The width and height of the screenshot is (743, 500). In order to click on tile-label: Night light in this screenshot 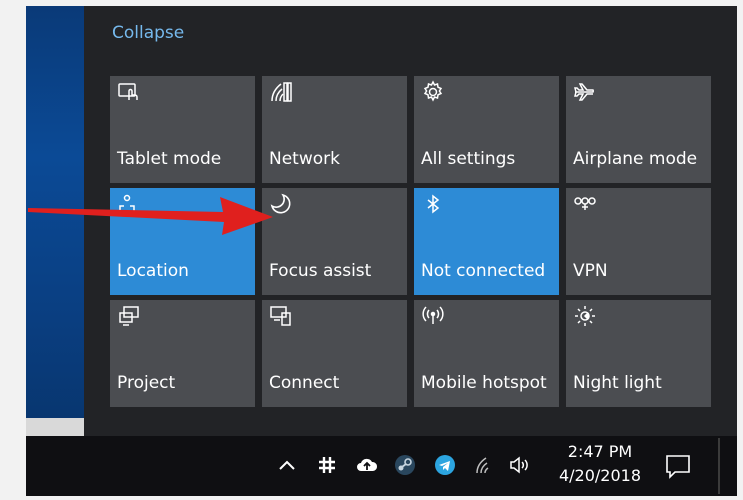, I will do `click(617, 383)`.